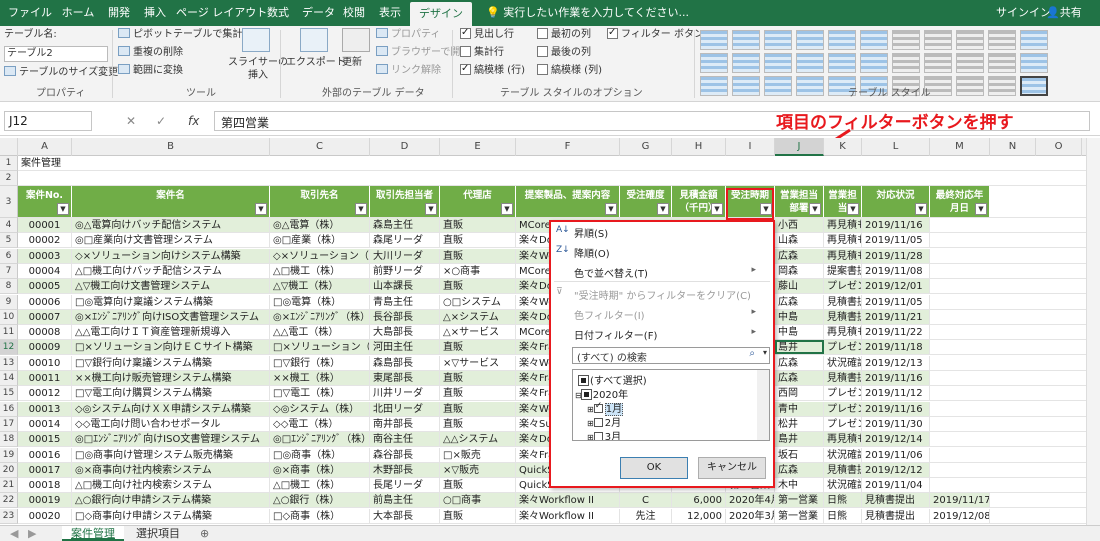 This screenshot has height=541, width=1100. I want to click on share-button: 👤共有, so click(1064, 13).